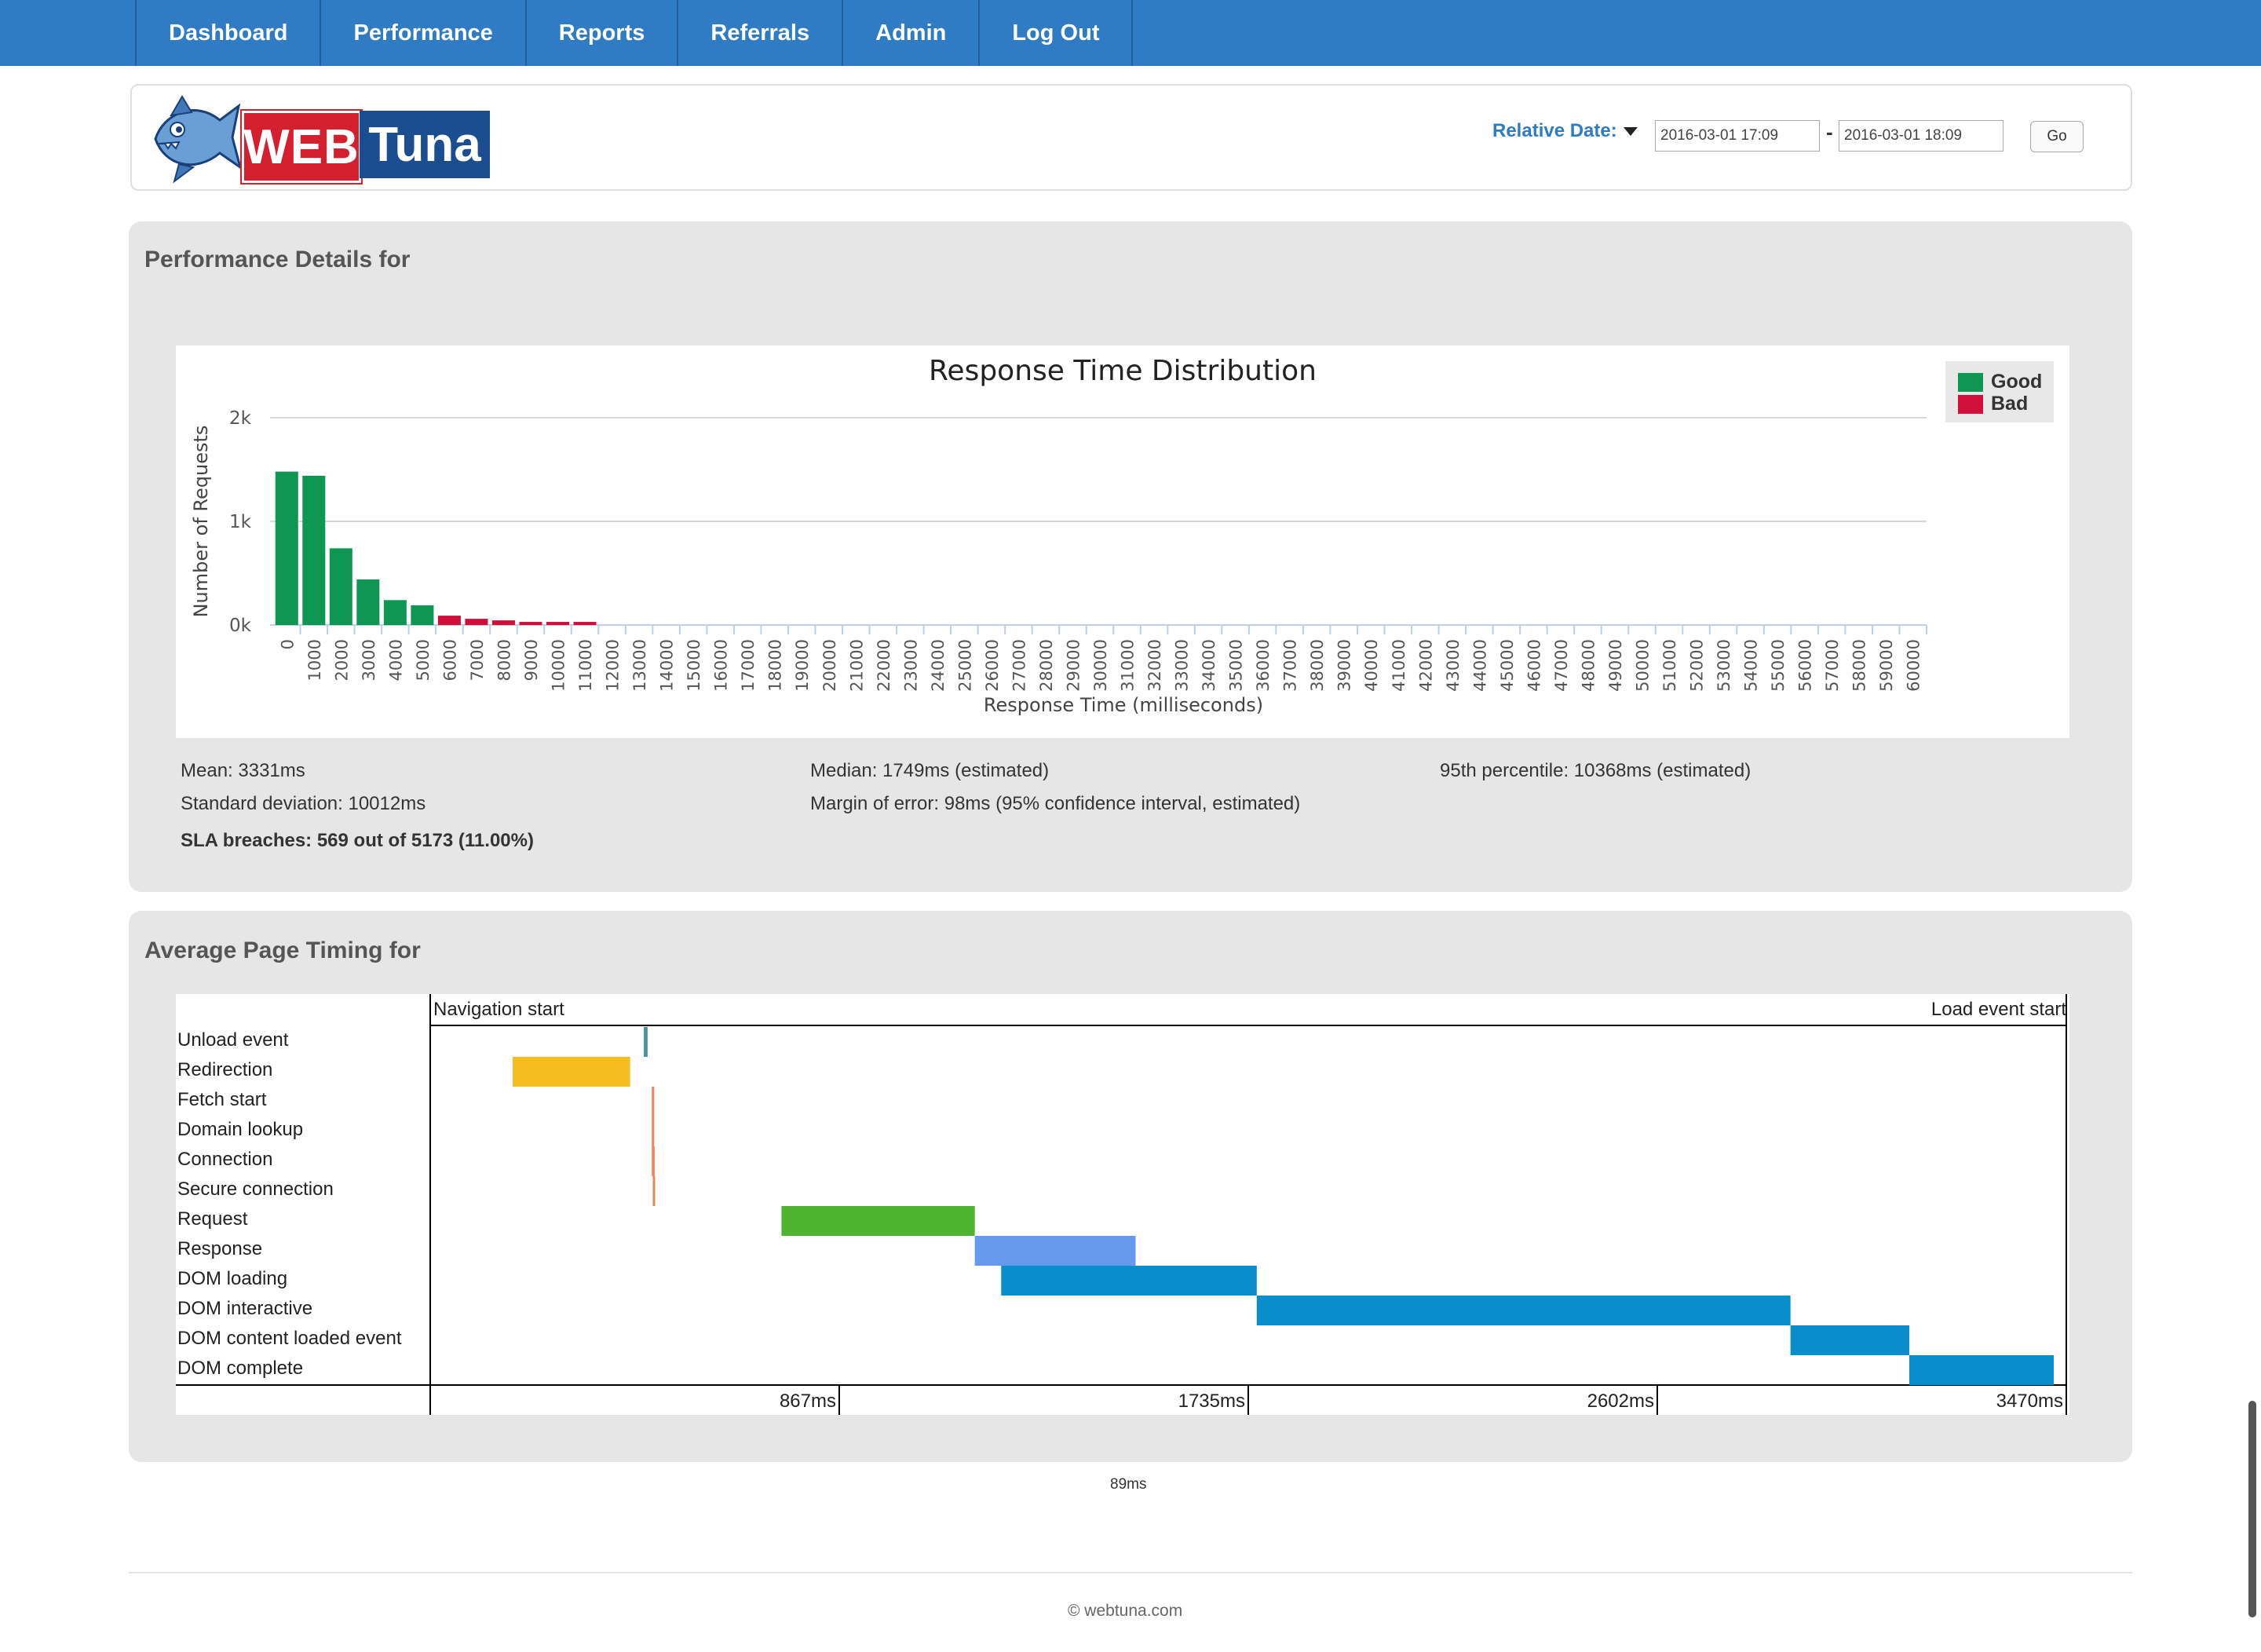 The height and width of the screenshot is (1652, 2261). I want to click on stat-mean: Mean: 3331ms, so click(243, 770).